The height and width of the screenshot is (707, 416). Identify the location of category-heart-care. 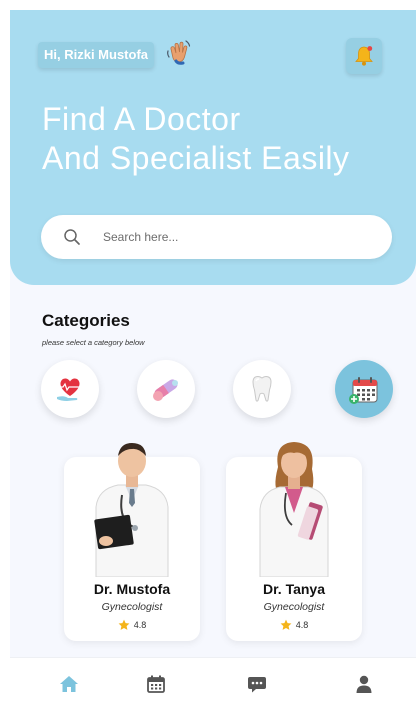
(70, 389).